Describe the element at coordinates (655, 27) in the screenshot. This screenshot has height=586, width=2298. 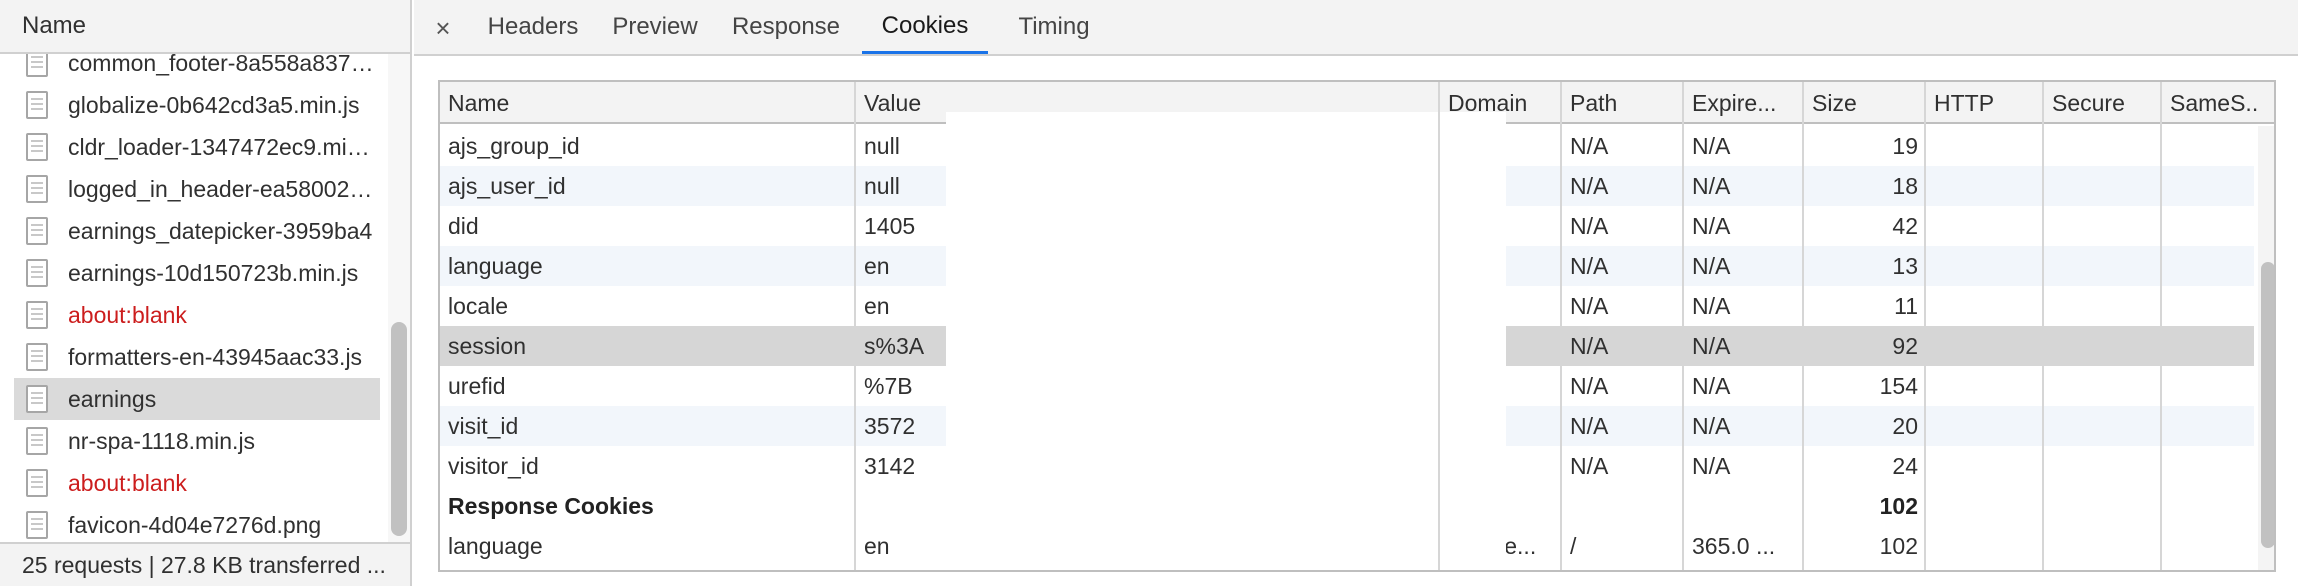
I see `tab-preview: Preview` at that location.